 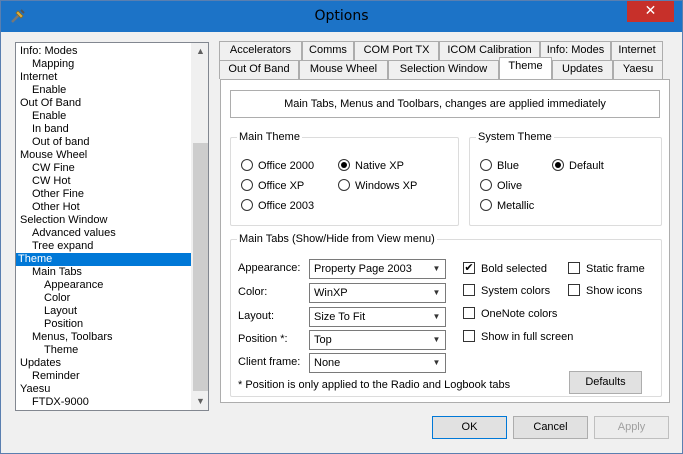 What do you see at coordinates (377, 293) in the screenshot?
I see `color-select: WinXP ▼` at bounding box center [377, 293].